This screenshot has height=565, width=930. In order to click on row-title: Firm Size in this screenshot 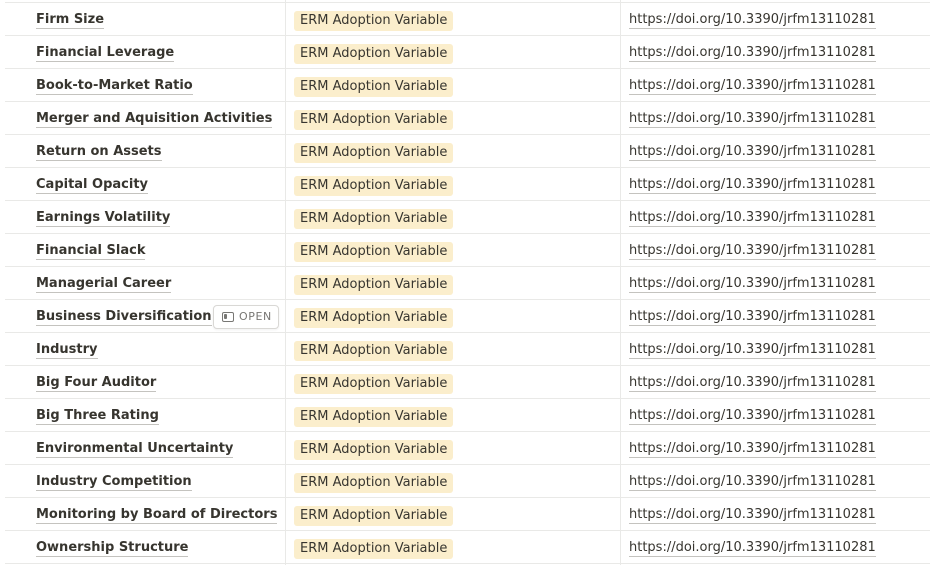, I will do `click(70, 20)`.